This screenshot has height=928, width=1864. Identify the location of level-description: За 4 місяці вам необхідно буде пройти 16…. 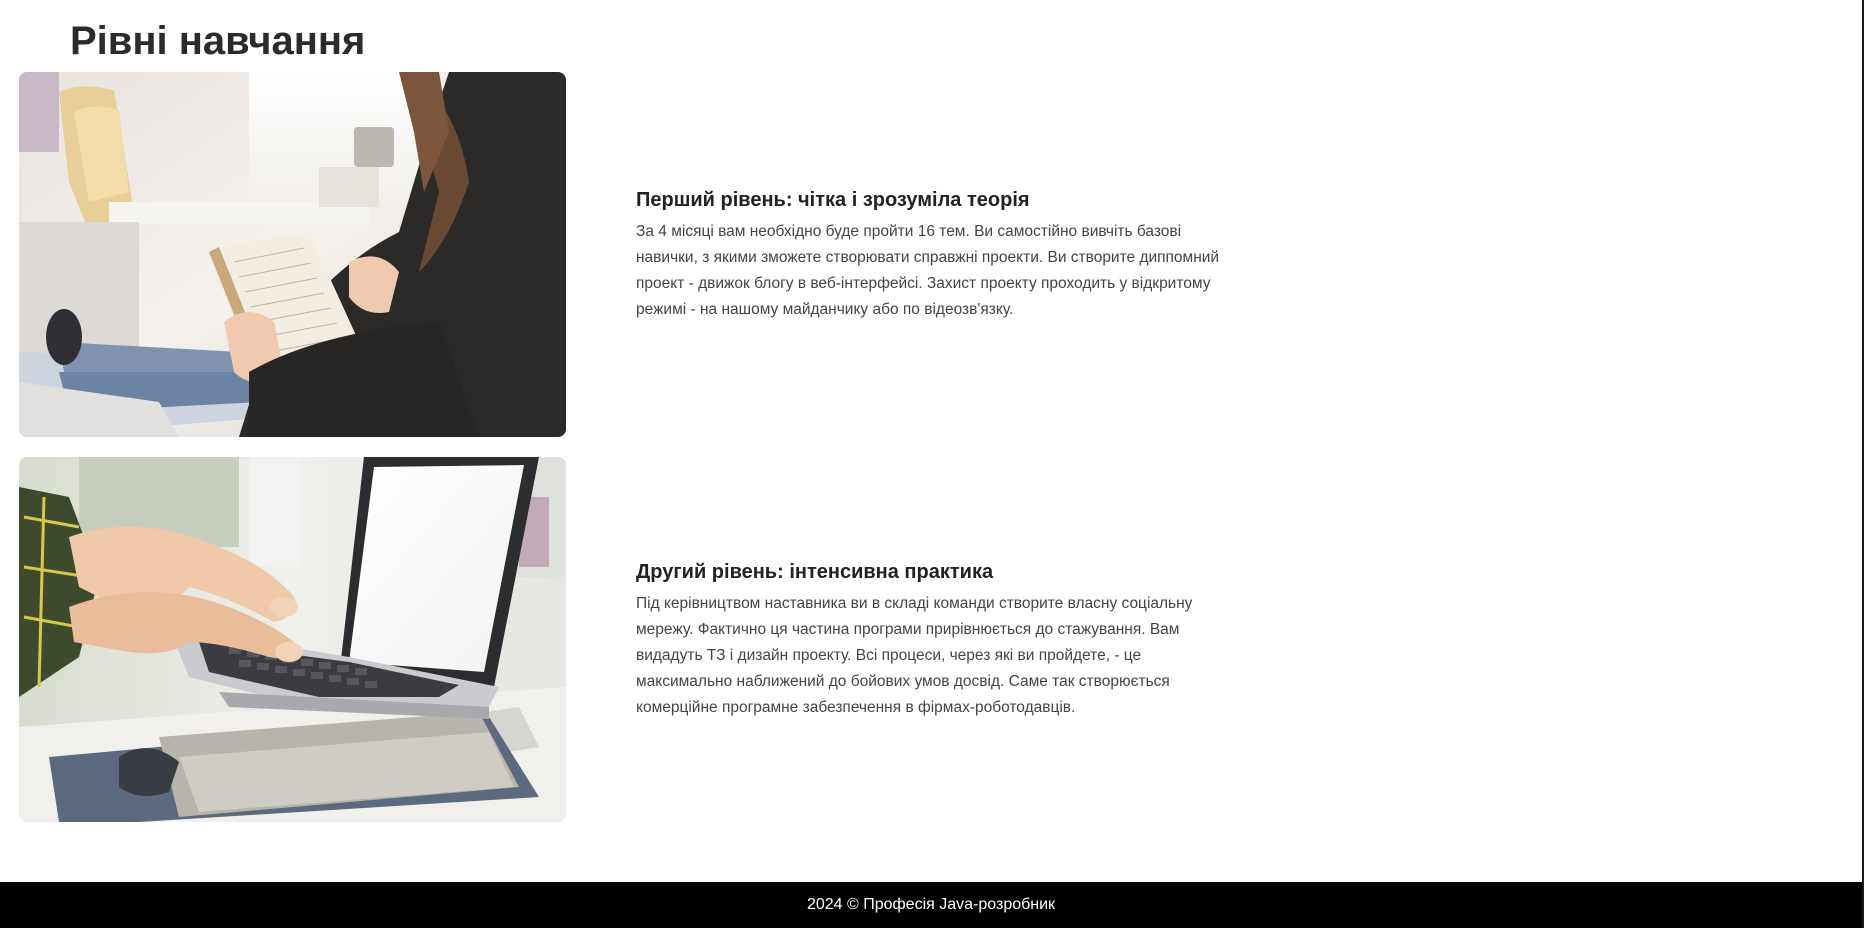
(928, 270).